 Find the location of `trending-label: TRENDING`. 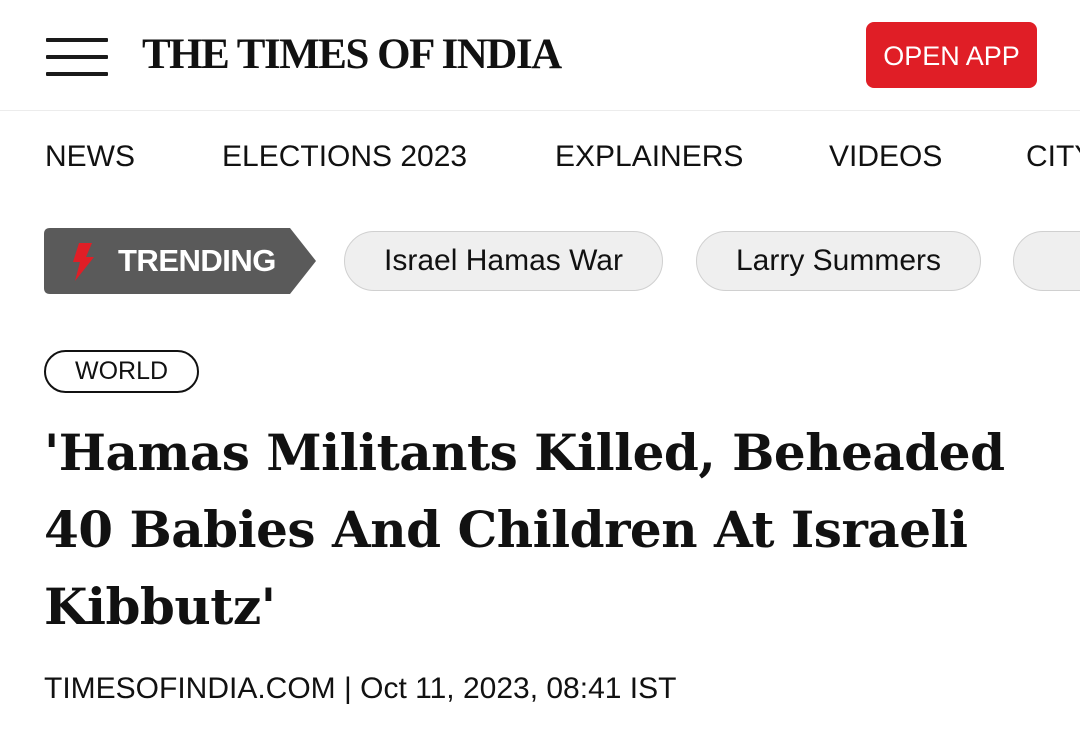

trending-label: TRENDING is located at coordinates (197, 260).